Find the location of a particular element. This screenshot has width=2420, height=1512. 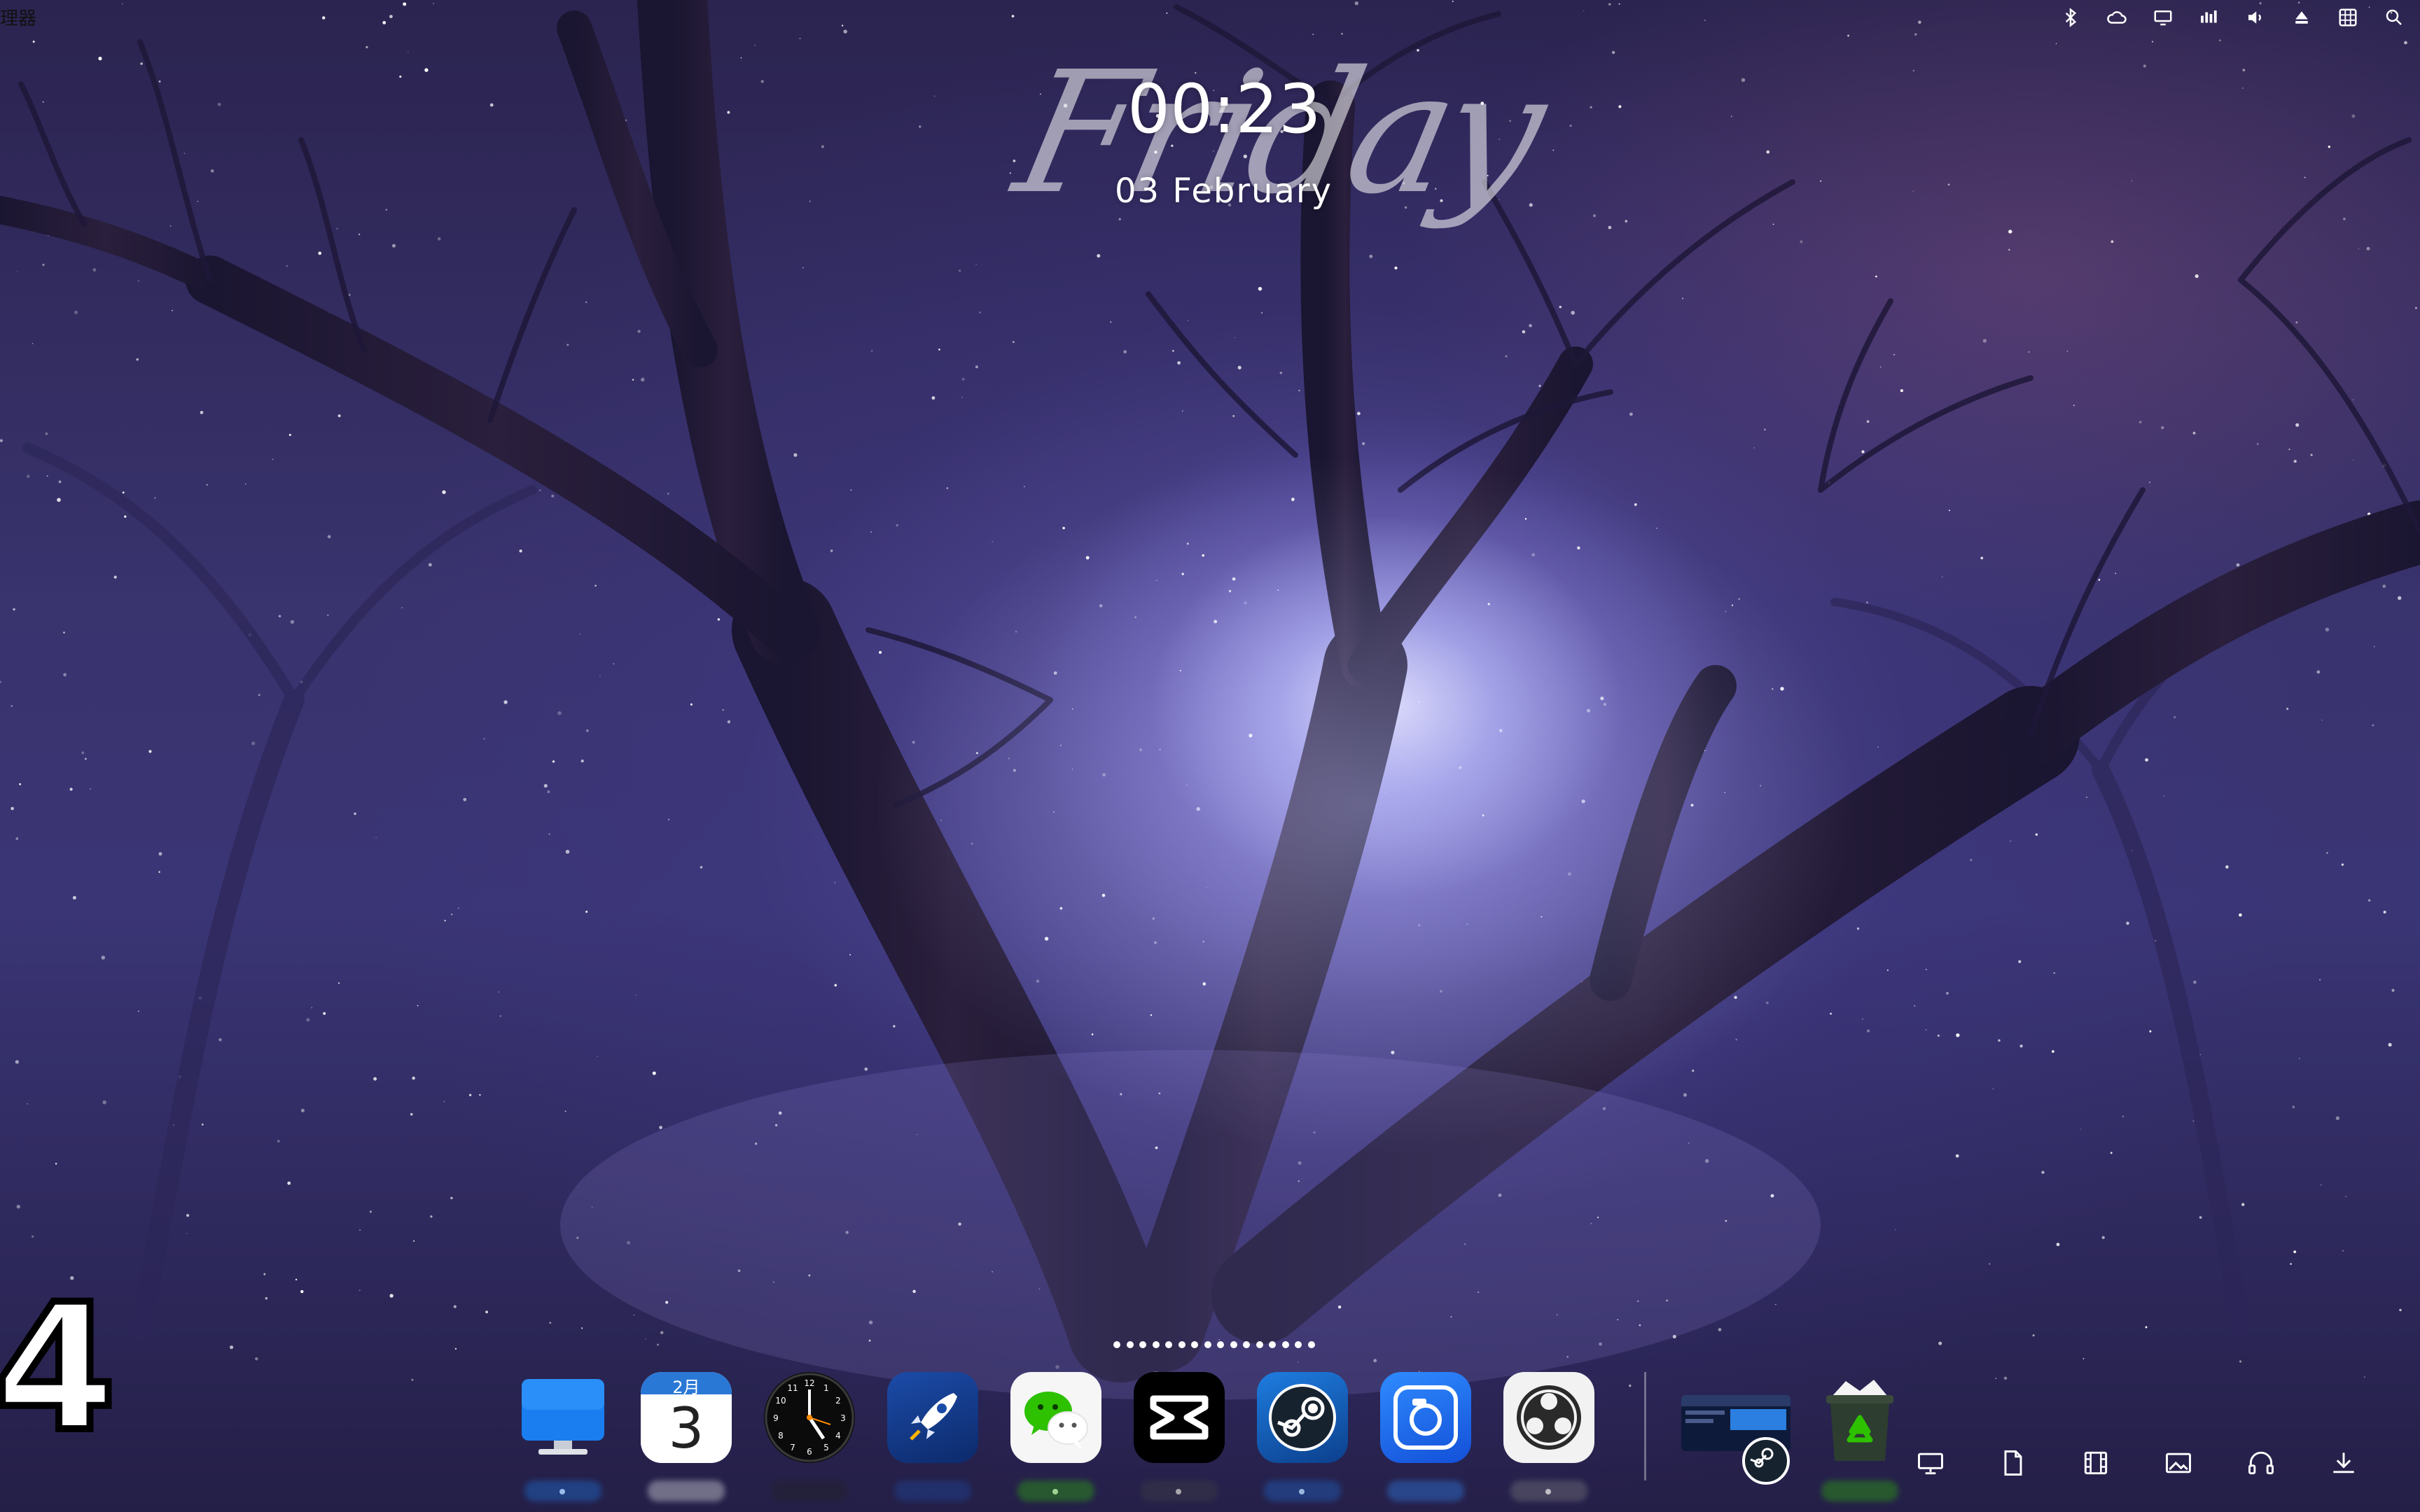

clock-widget: Friday 00:23 03 February is located at coordinates (1278, 133).